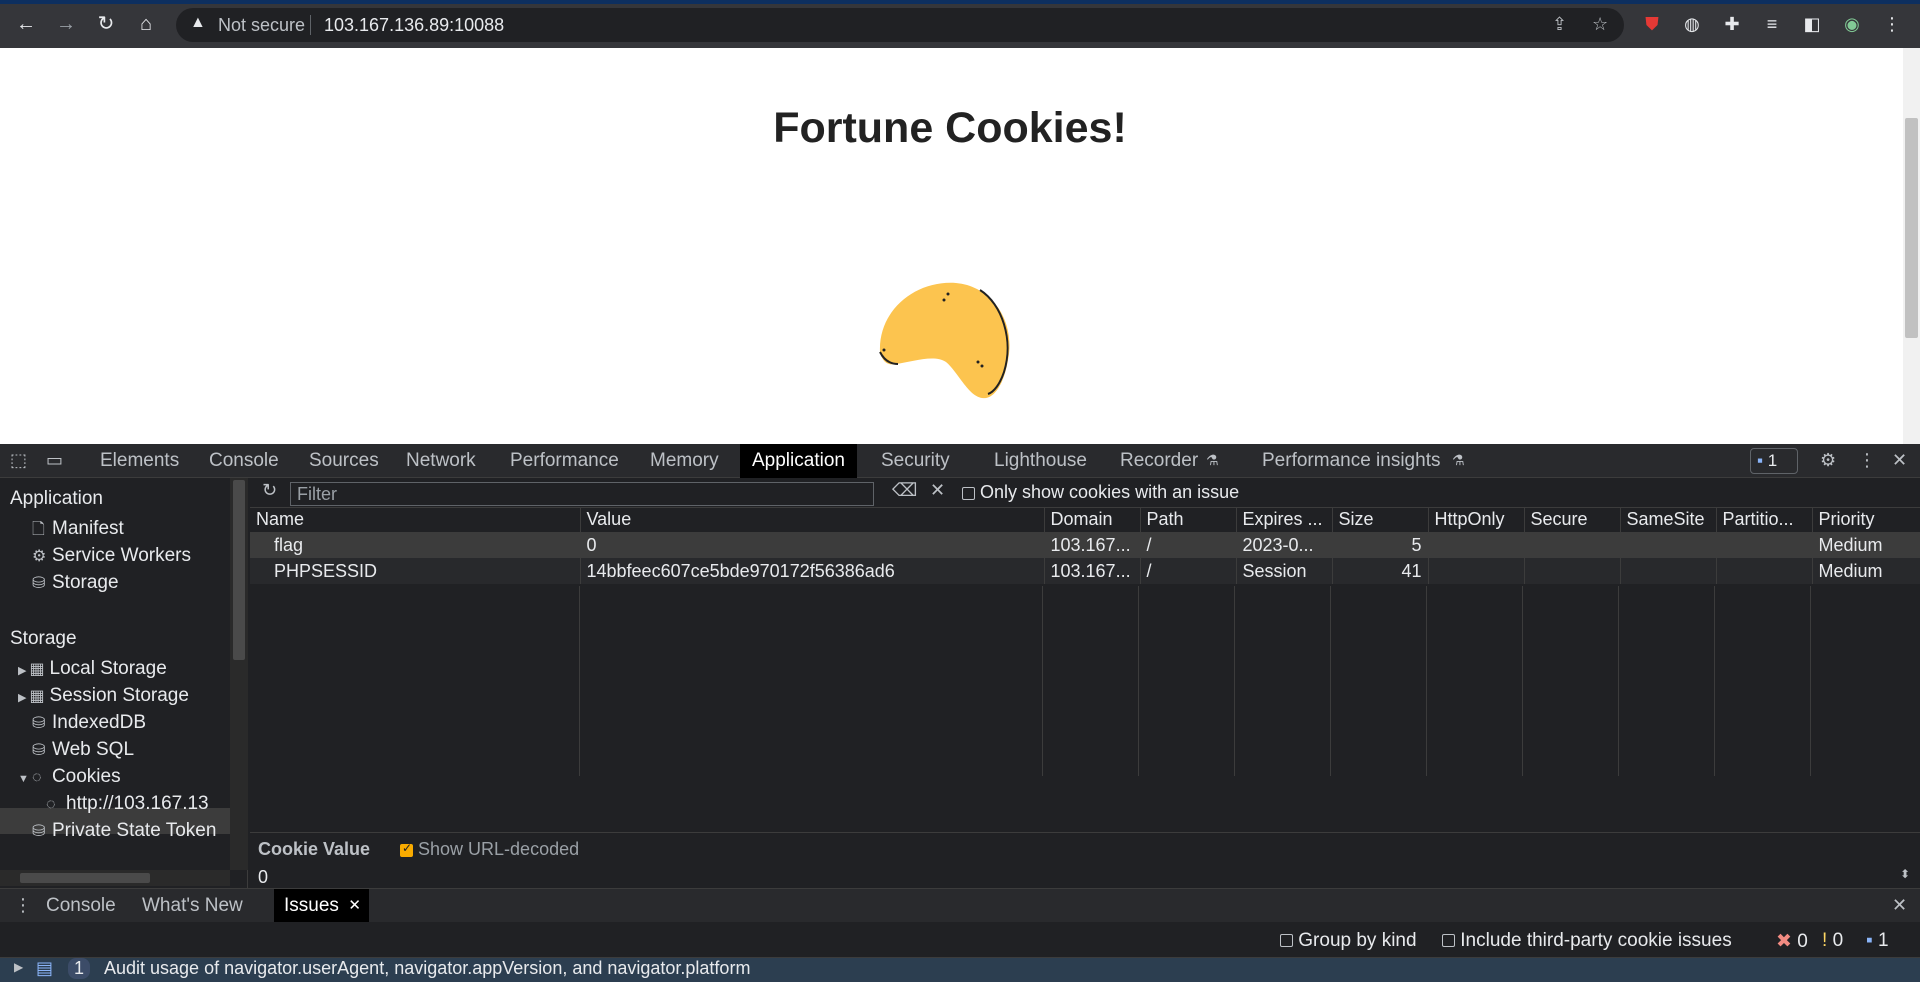 Image resolution: width=1920 pixels, height=982 pixels. What do you see at coordinates (441, 461) in the screenshot?
I see `tab-network: Network` at bounding box center [441, 461].